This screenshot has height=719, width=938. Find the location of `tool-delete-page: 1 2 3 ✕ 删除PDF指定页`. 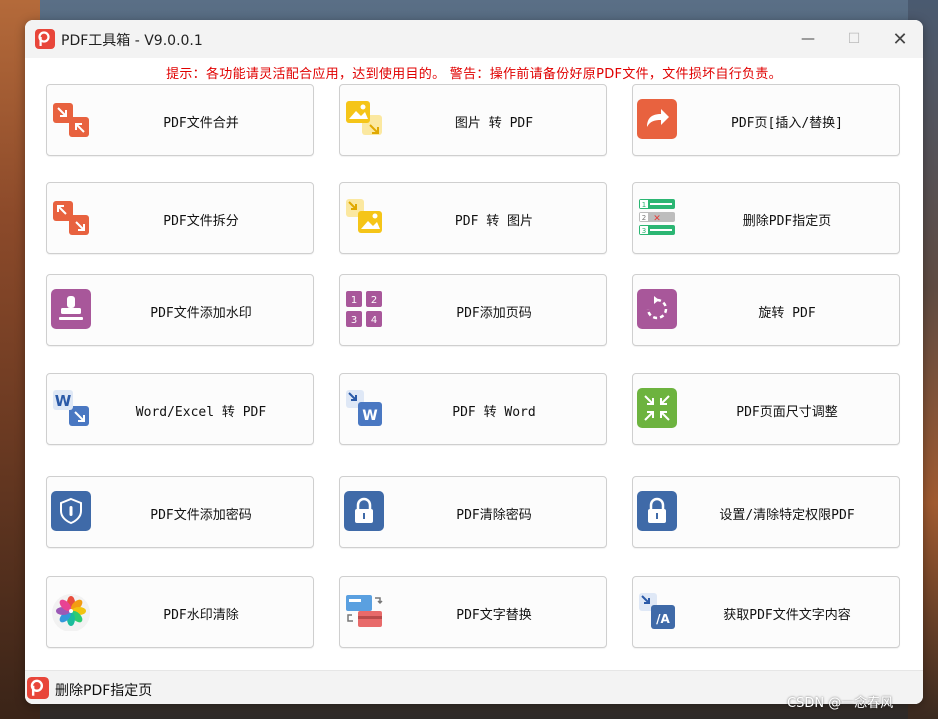

tool-delete-page: 1 2 3 ✕ 删除PDF指定页 is located at coordinates (766, 218).